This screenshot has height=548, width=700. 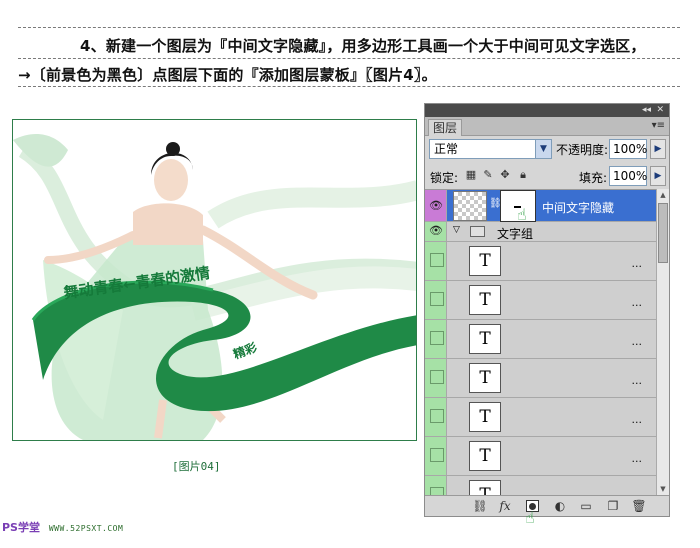 What do you see at coordinates (470, 206) in the screenshot?
I see `layer-thumbnail` at bounding box center [470, 206].